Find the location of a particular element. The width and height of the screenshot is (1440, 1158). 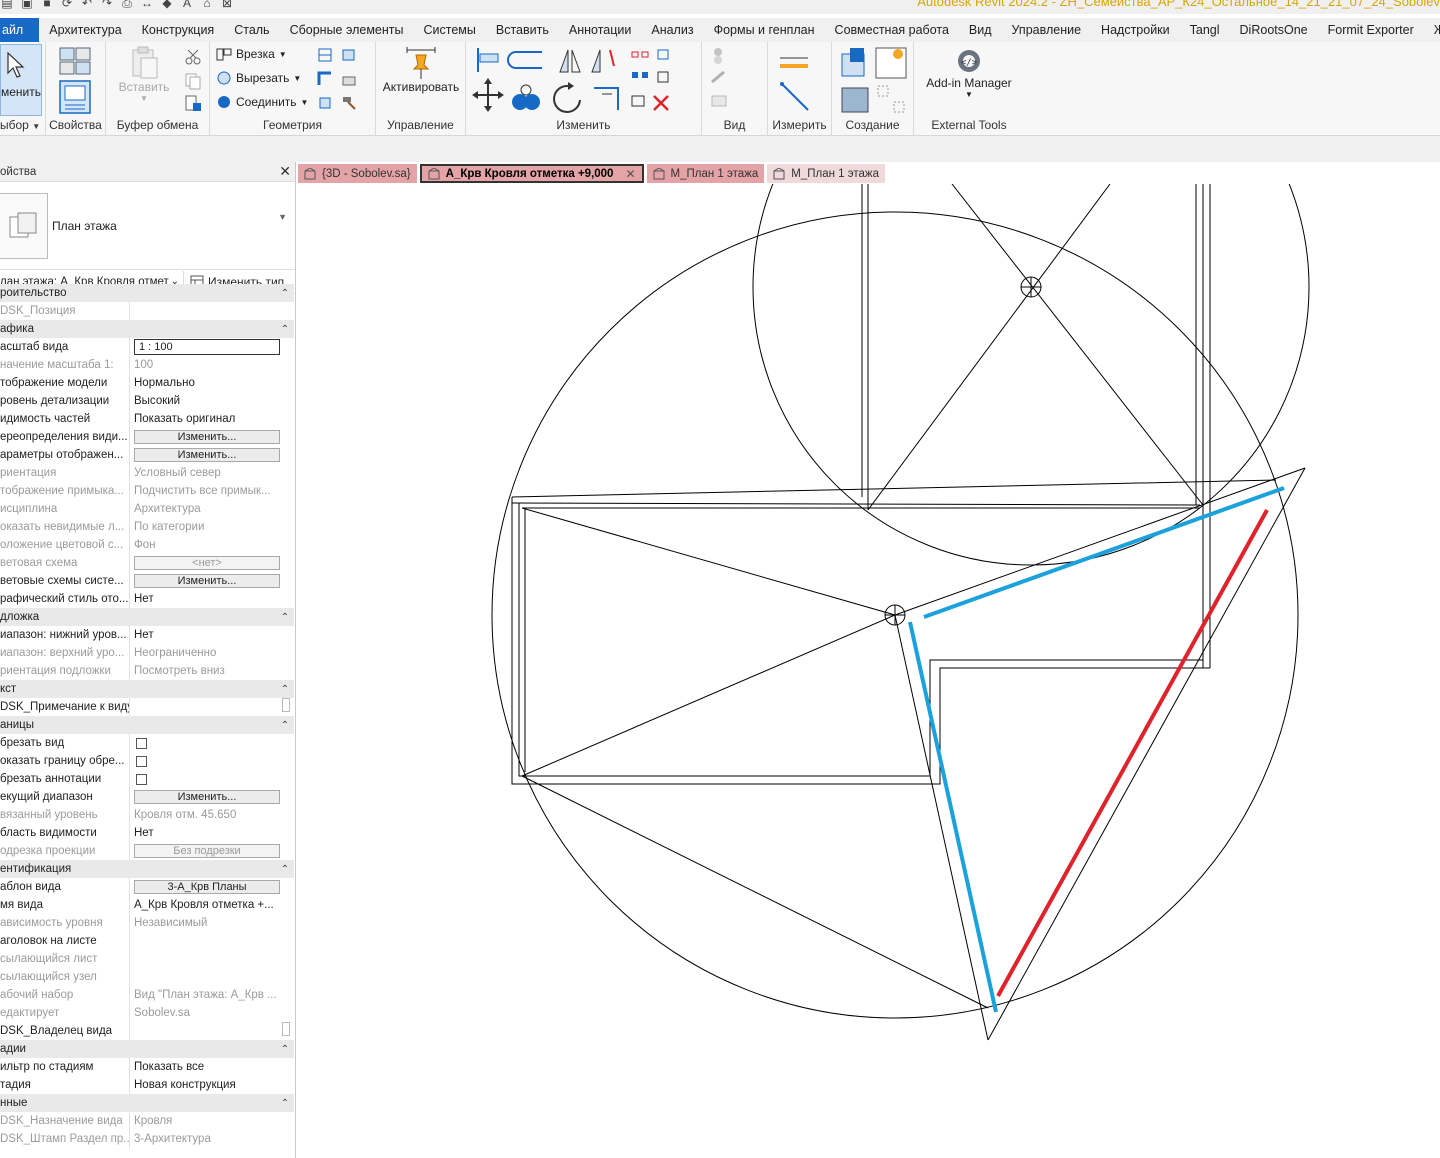

save-icon: ■ is located at coordinates (47, 5).